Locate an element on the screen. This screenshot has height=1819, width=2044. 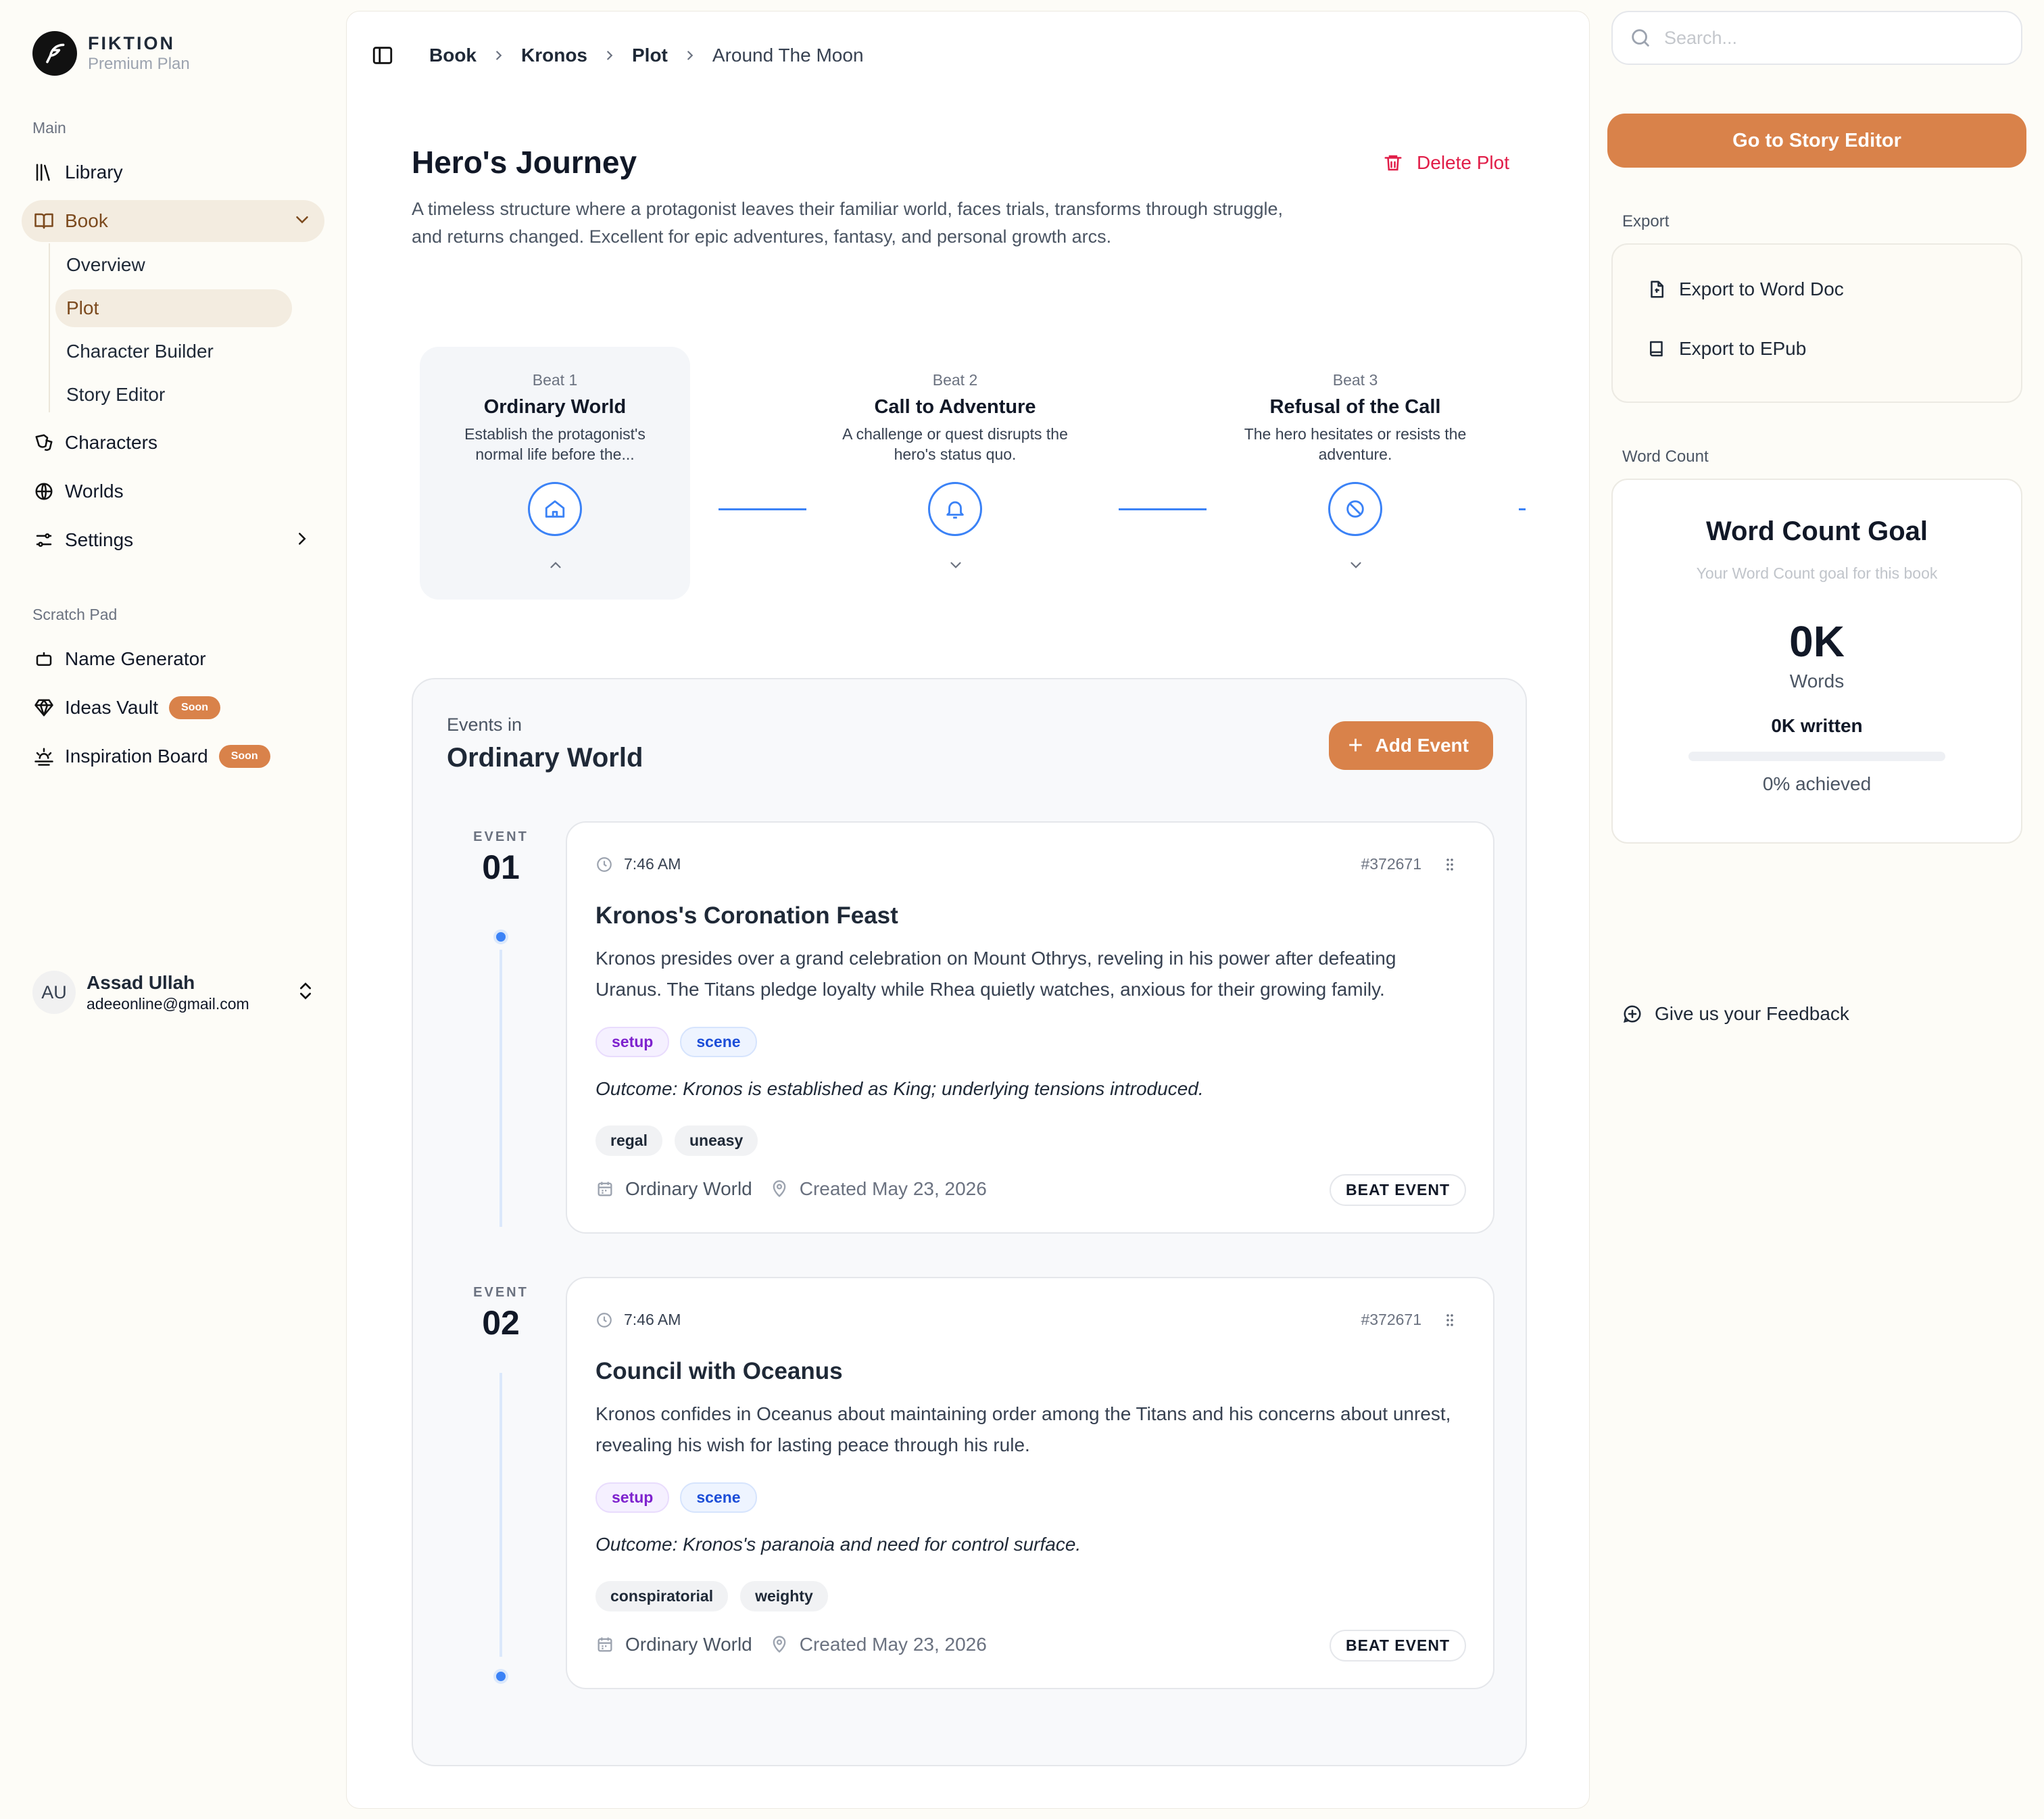
sidebar-item-inspiration-board: Inspiration Board Soon is located at coordinates (173, 756).